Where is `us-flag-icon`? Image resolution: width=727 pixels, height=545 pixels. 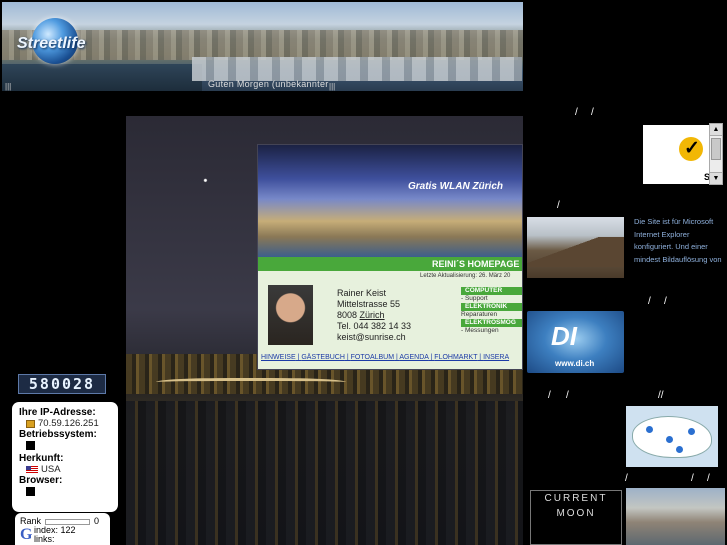
us-flag-icon is located at coordinates (32, 469).